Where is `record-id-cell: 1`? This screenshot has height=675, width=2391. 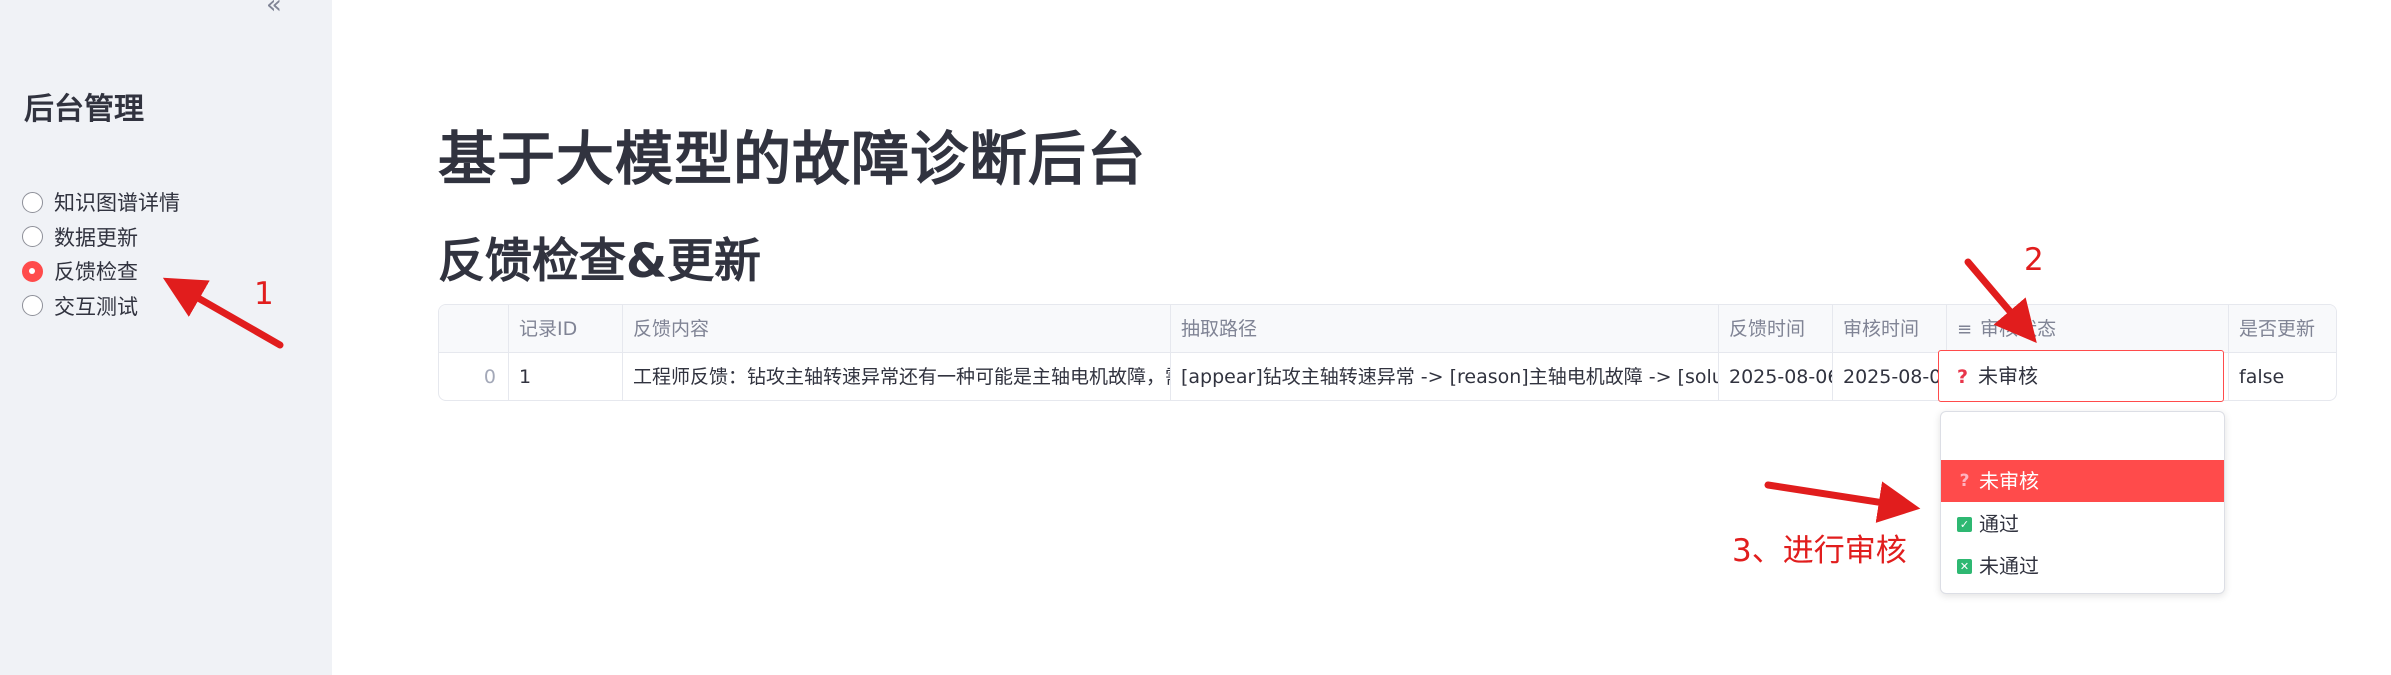 record-id-cell: 1 is located at coordinates (566, 376).